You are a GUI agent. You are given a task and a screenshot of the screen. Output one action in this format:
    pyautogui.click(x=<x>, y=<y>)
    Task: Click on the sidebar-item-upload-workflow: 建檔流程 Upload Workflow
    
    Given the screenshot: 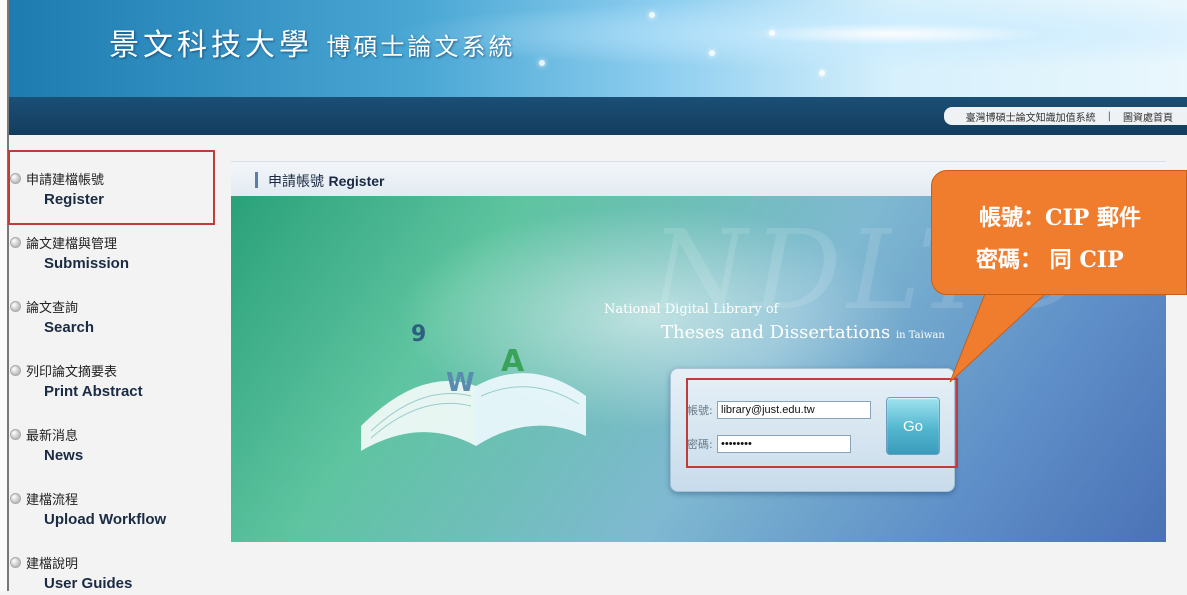 What is the action you would take?
    pyautogui.click(x=88, y=509)
    